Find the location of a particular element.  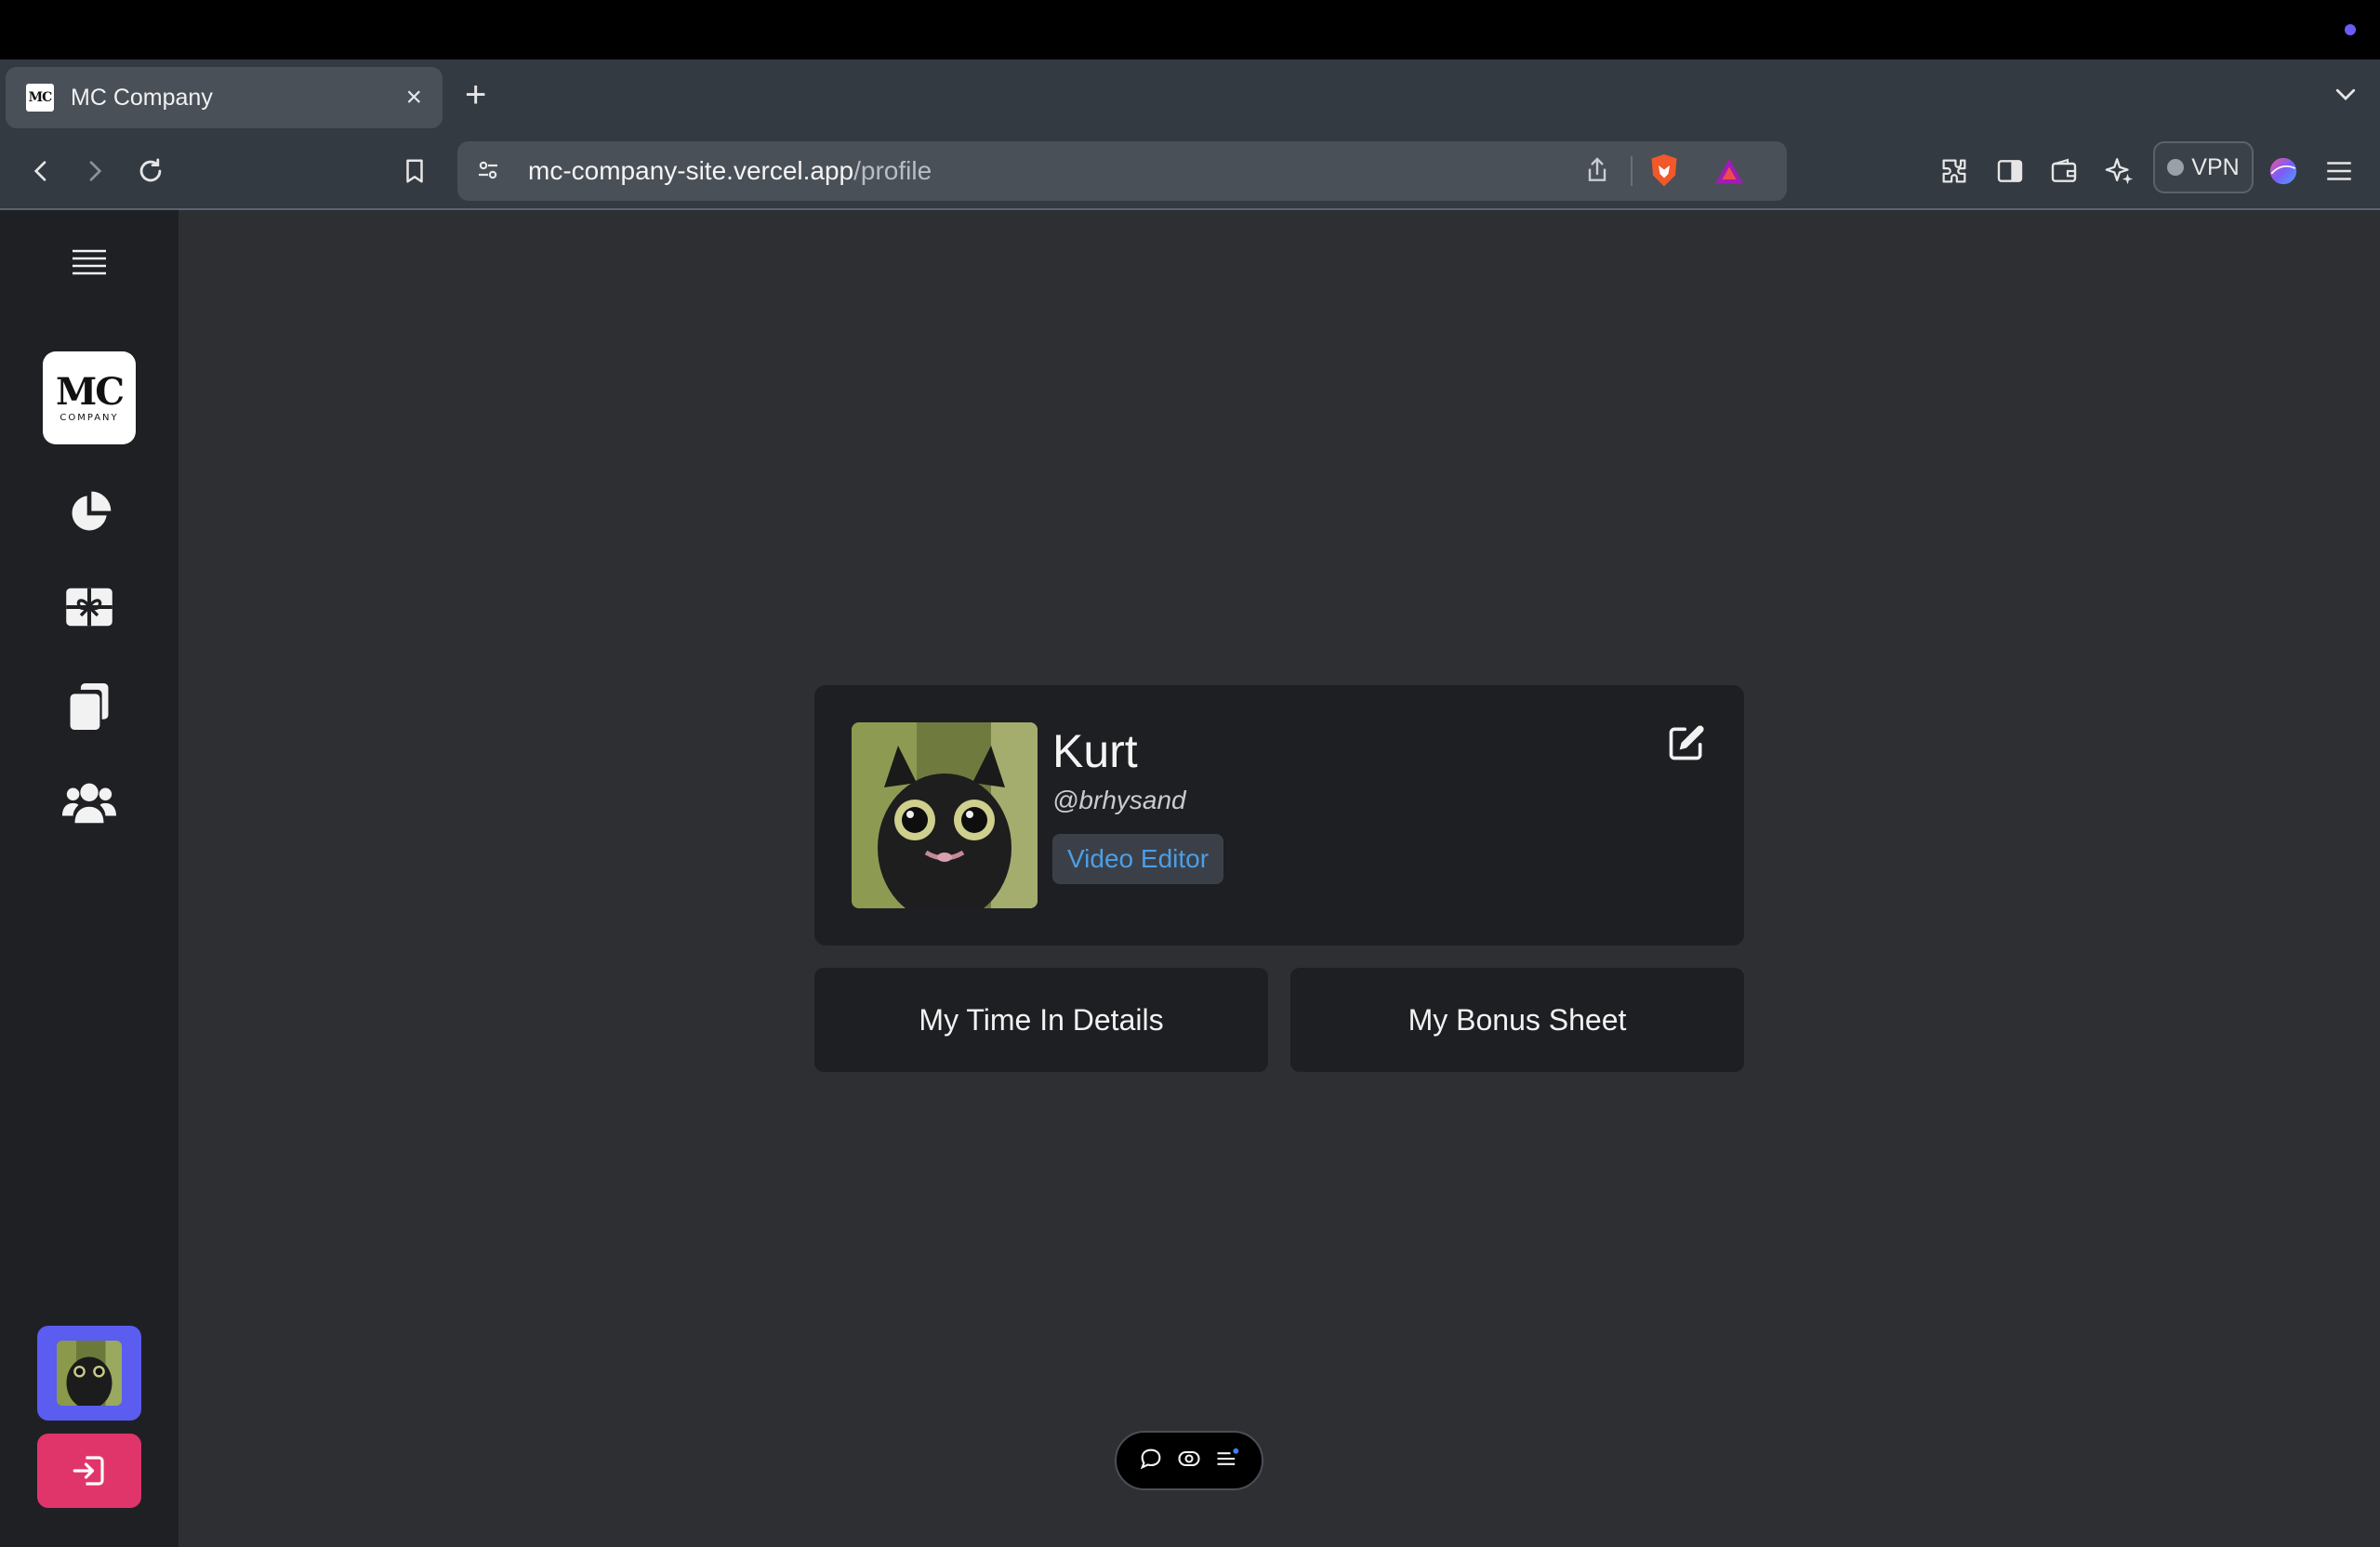

profile-handle: @brhysand is located at coordinates (1119, 800).